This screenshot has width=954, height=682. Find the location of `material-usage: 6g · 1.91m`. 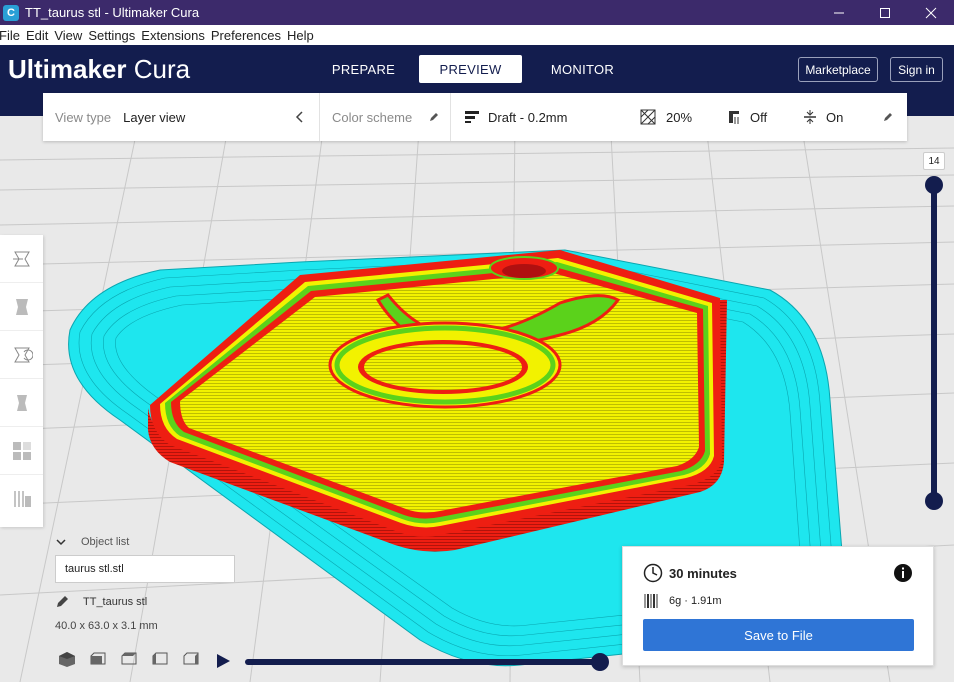

material-usage: 6g · 1.91m is located at coordinates (695, 601).